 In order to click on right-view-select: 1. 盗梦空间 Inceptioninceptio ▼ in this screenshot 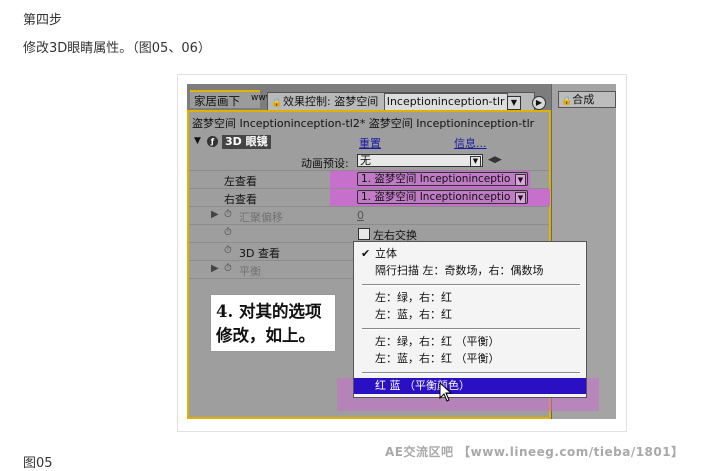, I will do `click(442, 197)`.